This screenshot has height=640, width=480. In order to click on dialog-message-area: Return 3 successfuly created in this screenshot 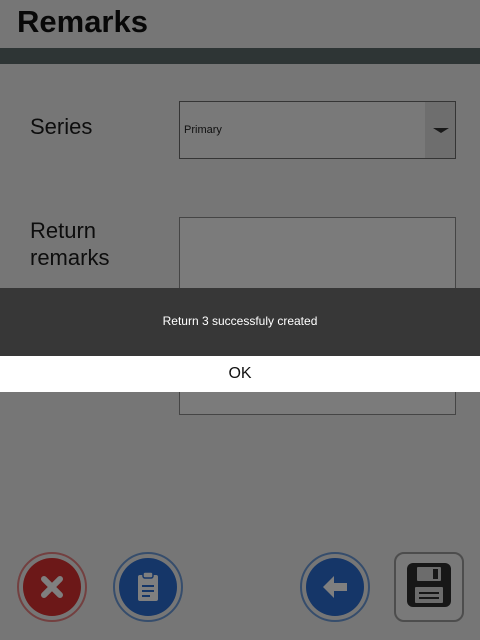, I will do `click(240, 322)`.